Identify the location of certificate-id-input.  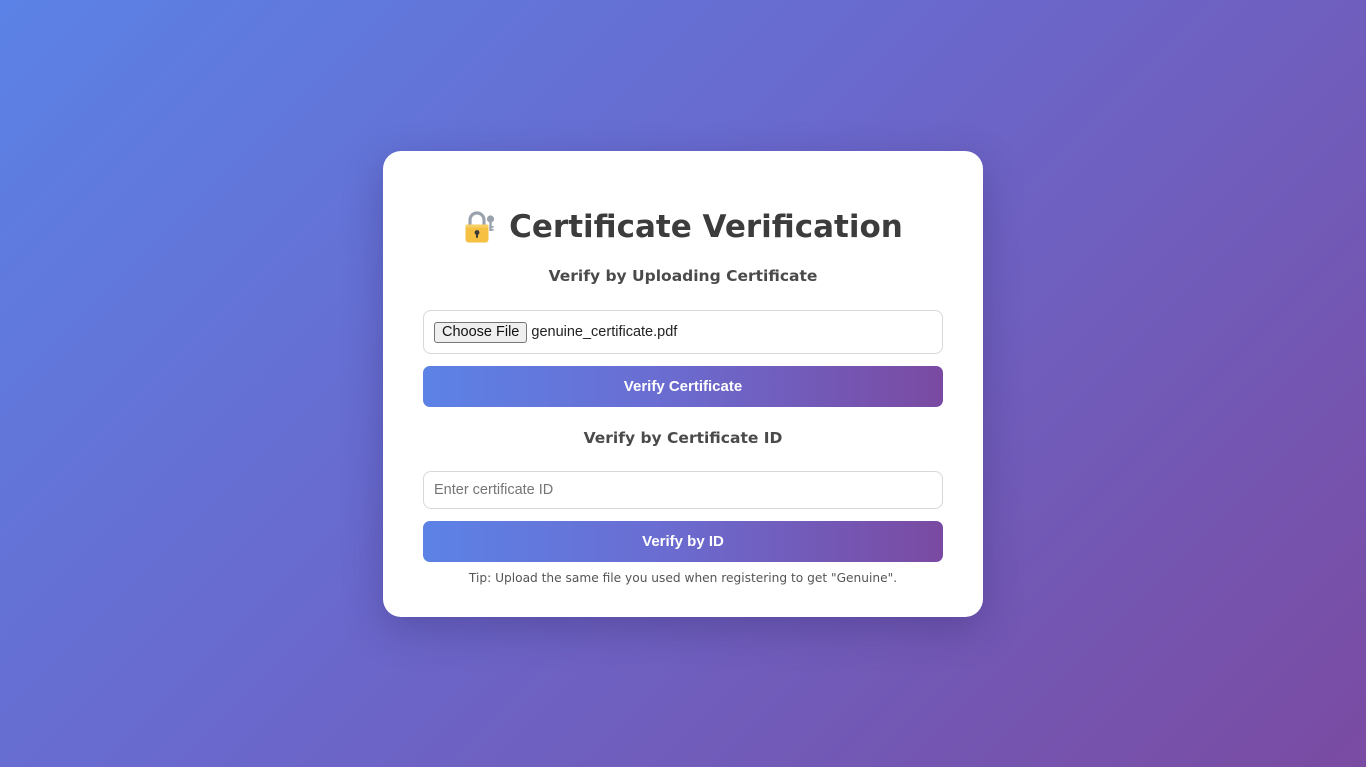
(683, 490).